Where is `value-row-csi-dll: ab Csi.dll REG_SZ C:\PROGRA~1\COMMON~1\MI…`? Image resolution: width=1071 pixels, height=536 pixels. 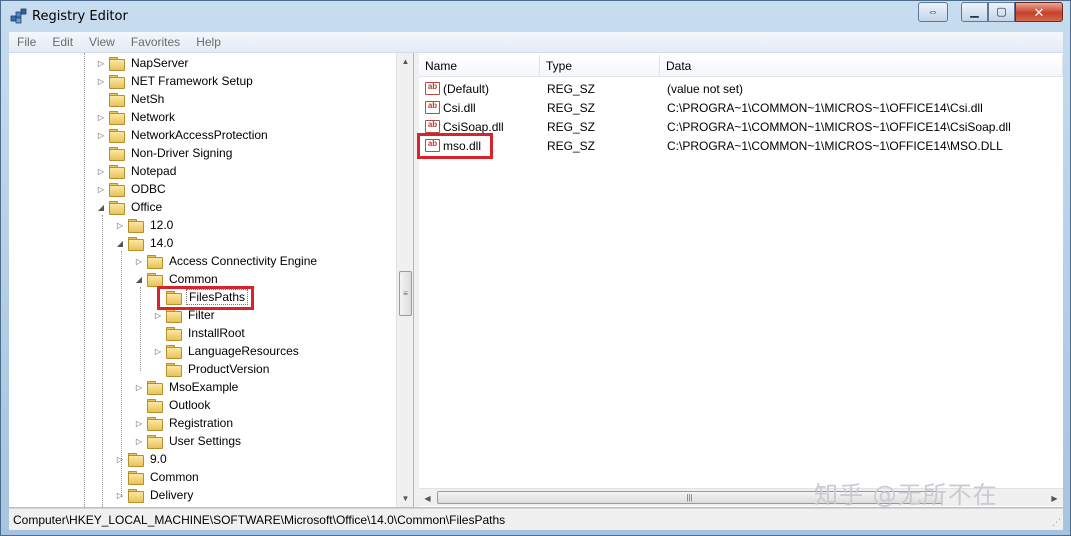
value-row-csi-dll: ab Csi.dll REG_SZ C:\PROGRA~1\COMMON~1\MI… is located at coordinates (741, 107).